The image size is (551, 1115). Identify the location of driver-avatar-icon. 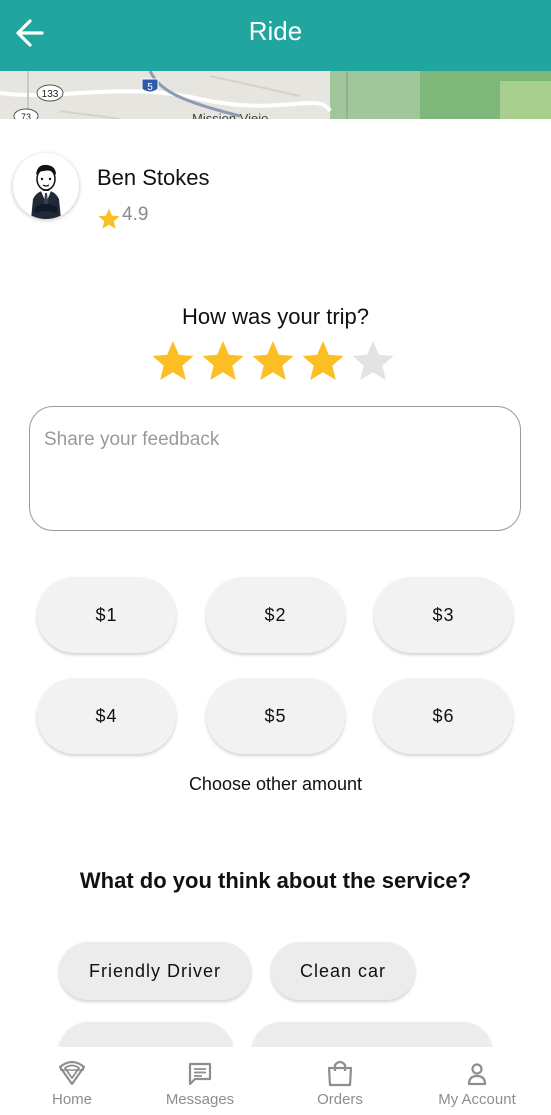
(46, 186).